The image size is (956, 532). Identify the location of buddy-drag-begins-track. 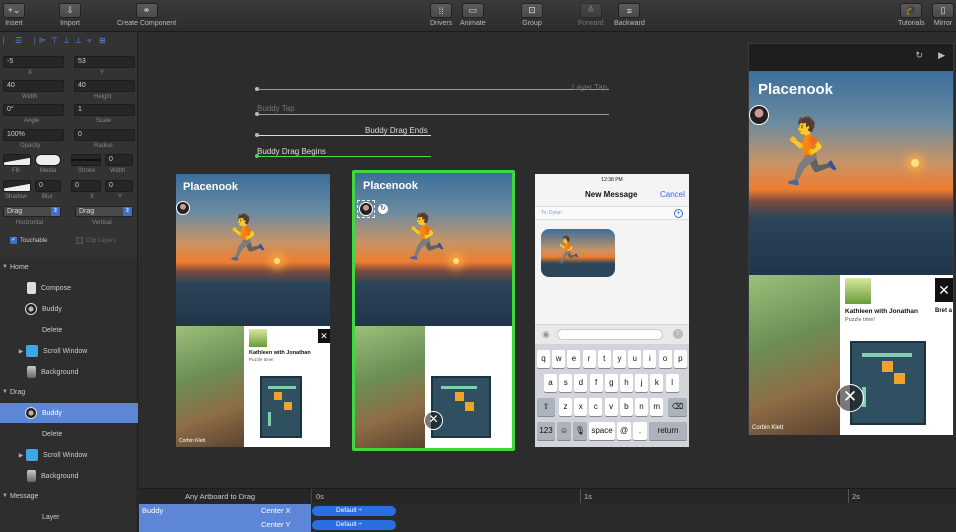
(343, 156).